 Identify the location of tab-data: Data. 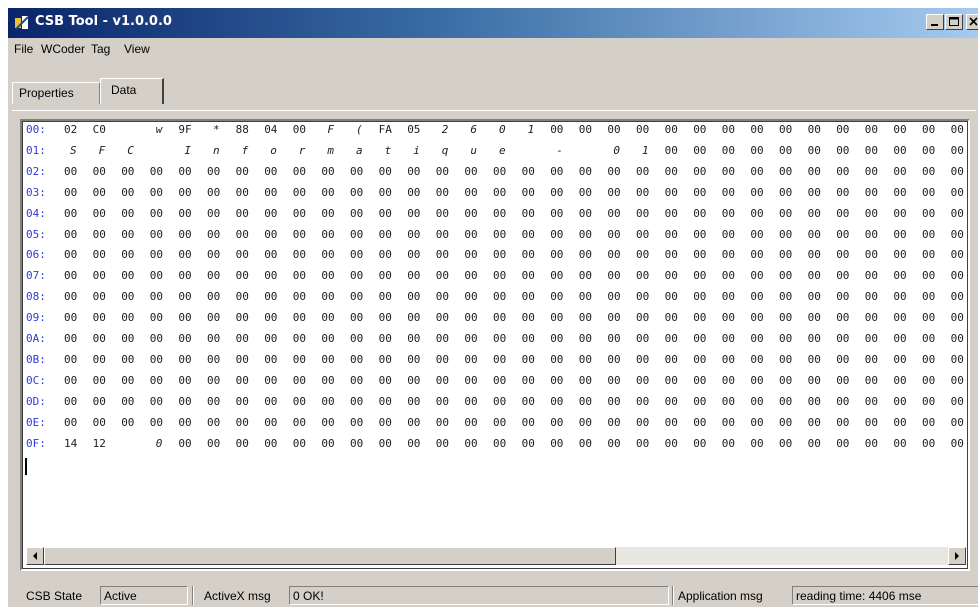
(132, 91).